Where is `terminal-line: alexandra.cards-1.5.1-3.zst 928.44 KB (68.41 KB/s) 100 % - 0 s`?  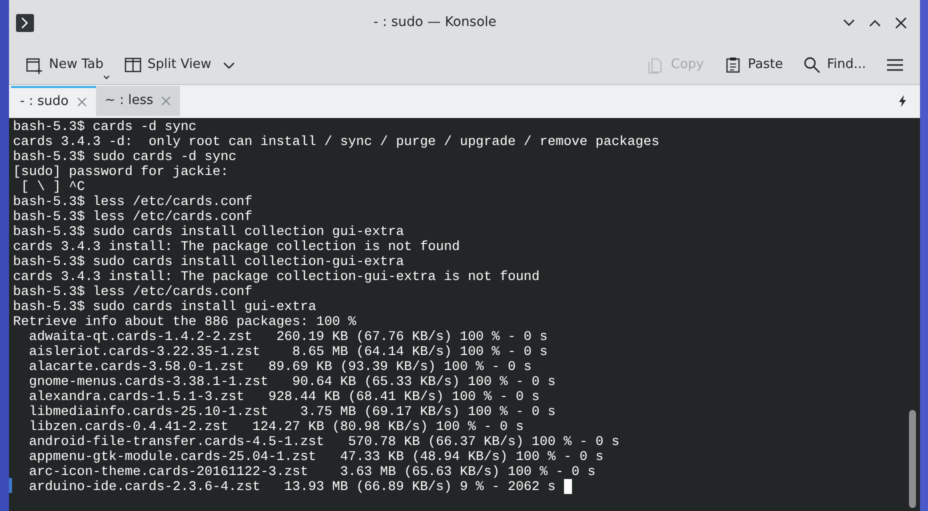
terminal-line: alexandra.cards-1.5.1-3.zst 928.44 KB (68.41 KB/s) 100 % - 0 s is located at coordinates (284, 396).